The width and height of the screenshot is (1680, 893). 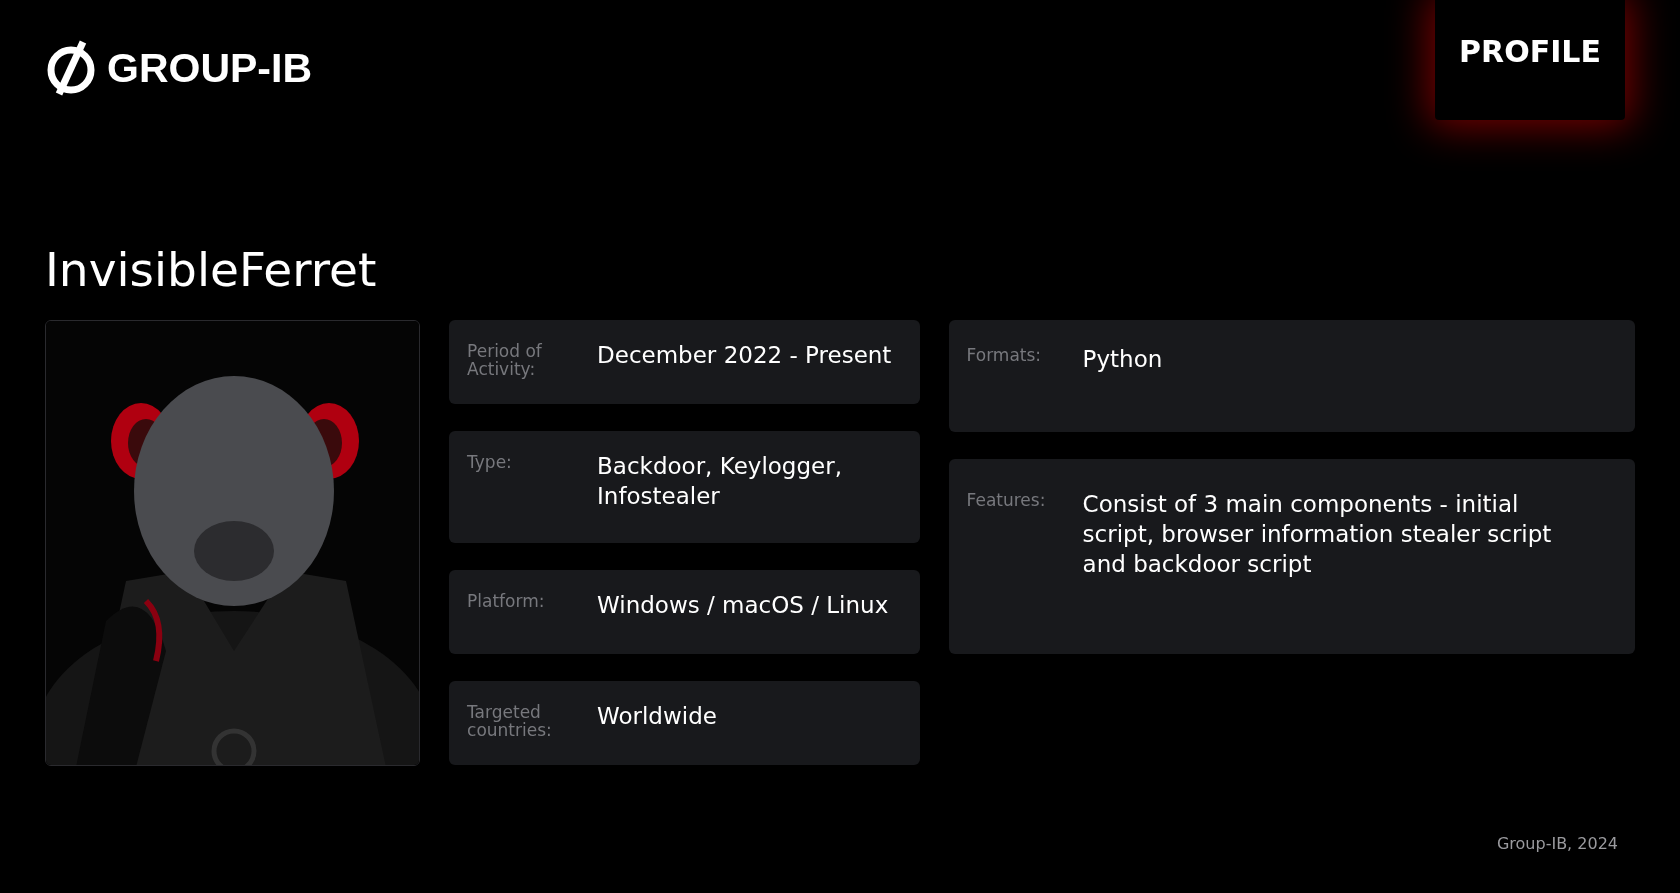 What do you see at coordinates (1530, 60) in the screenshot?
I see `profile-ribbon: PROFILE` at bounding box center [1530, 60].